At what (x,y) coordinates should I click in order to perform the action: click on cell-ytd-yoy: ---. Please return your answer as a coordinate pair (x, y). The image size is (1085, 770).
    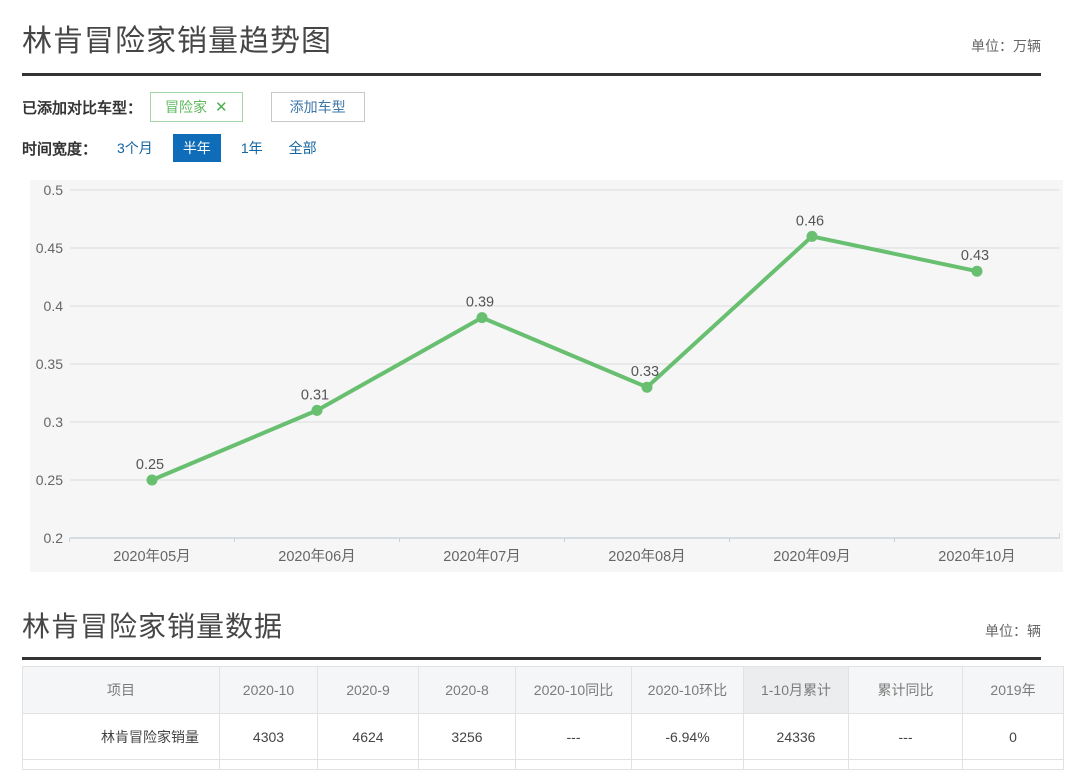
    Looking at the image, I should click on (905, 736).